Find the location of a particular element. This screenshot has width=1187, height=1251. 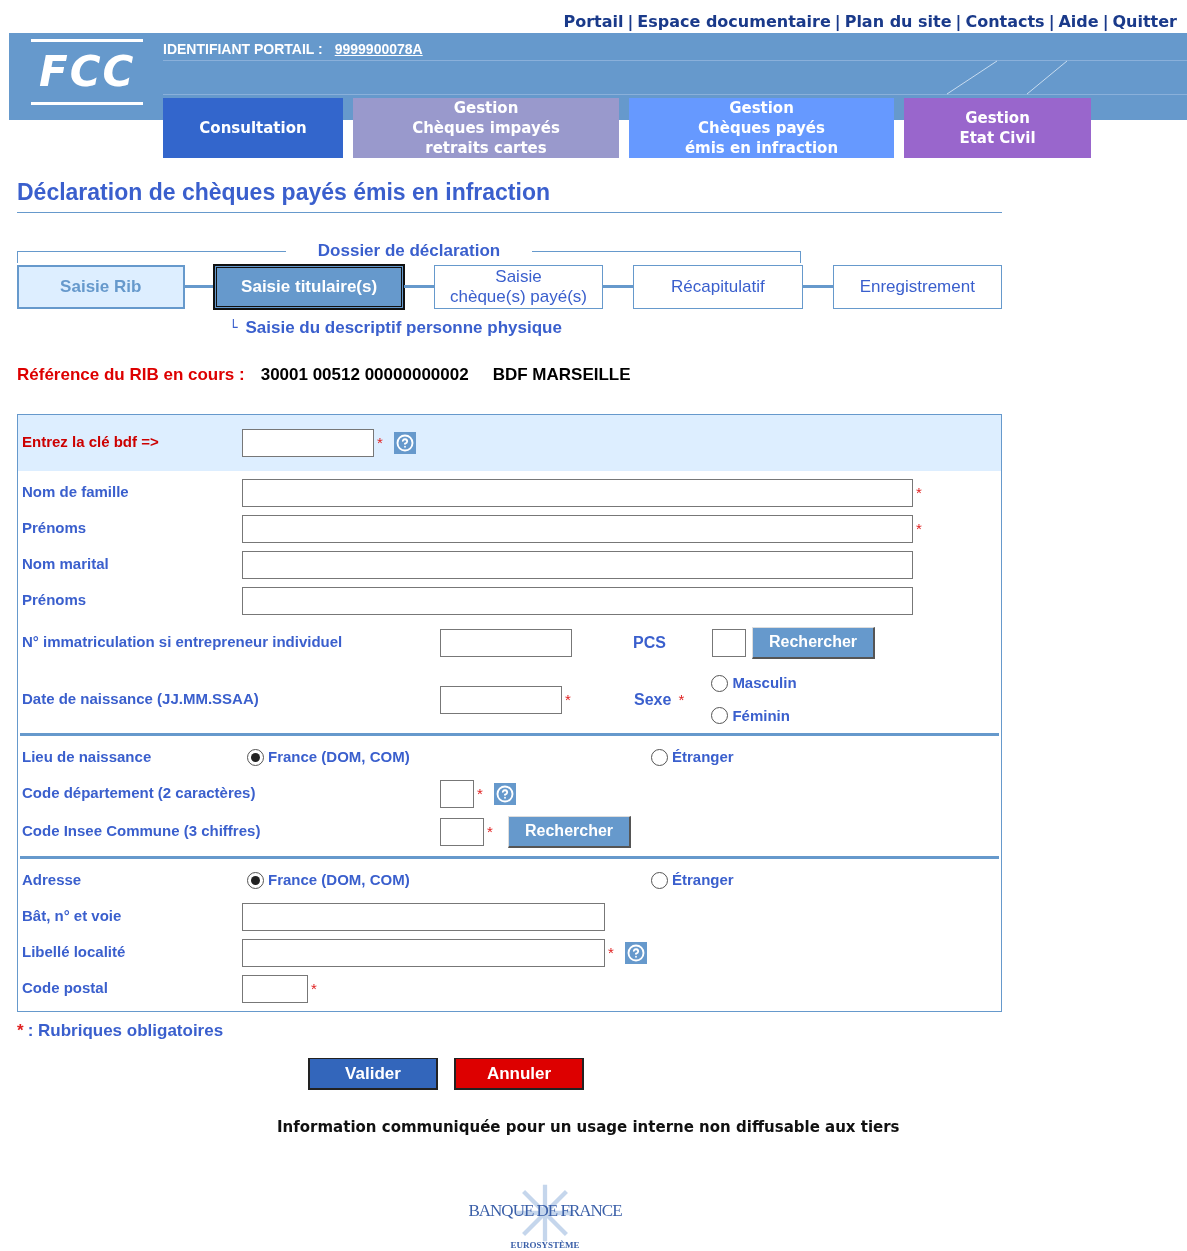

rib-label: Référence du RIB en cours : is located at coordinates (131, 375).